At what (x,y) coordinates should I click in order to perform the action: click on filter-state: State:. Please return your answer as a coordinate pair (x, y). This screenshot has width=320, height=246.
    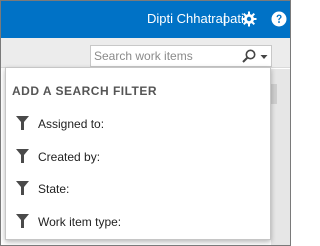
    Looking at the image, I should click on (136, 189).